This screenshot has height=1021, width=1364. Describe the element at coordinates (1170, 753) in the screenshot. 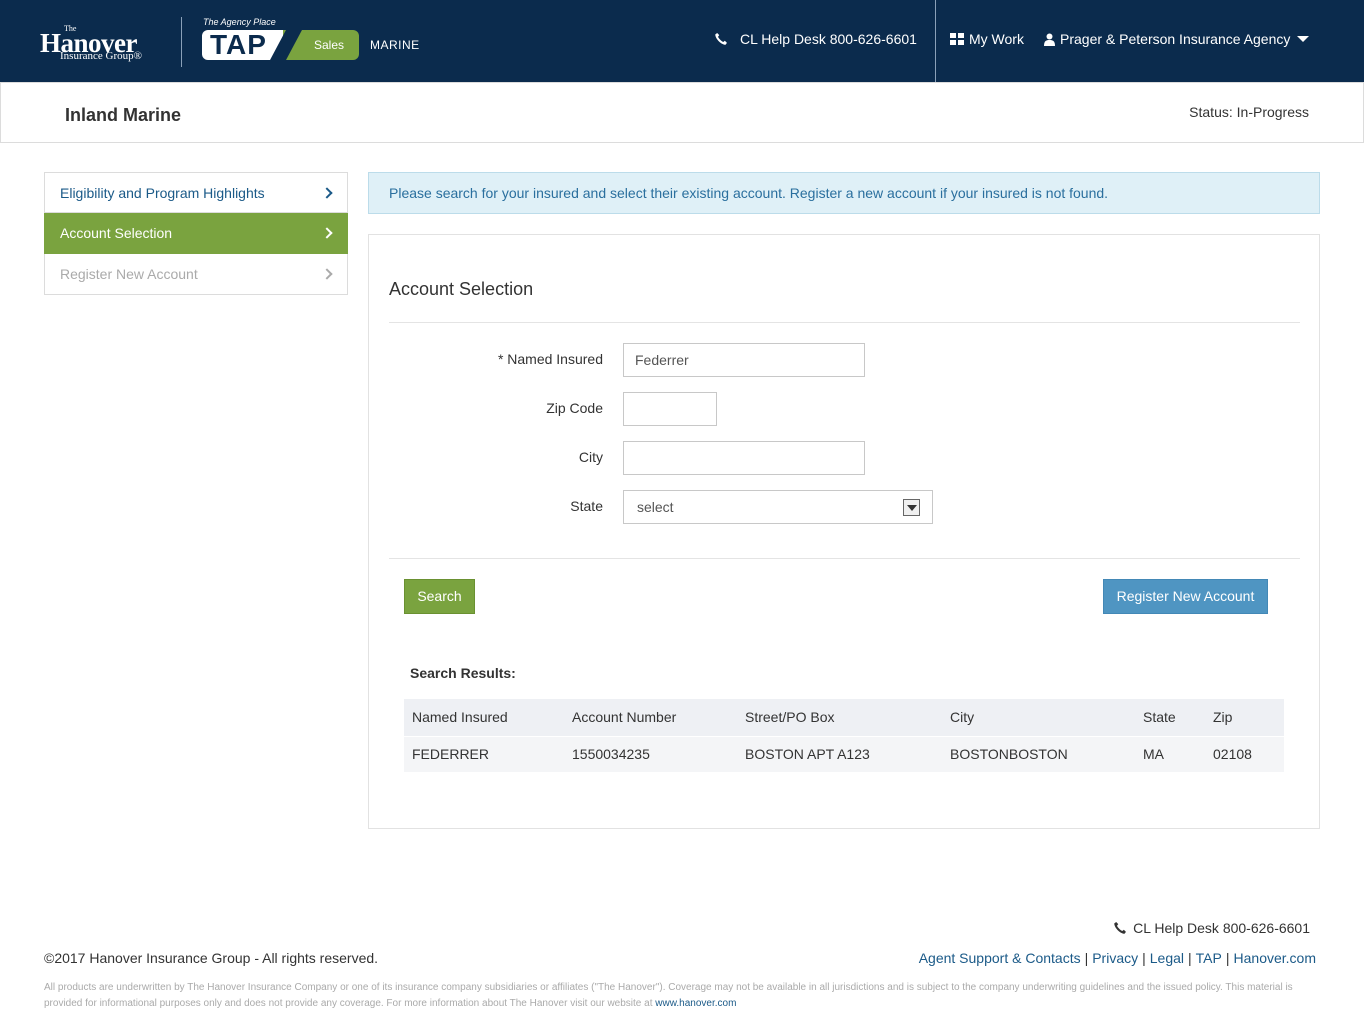

I see `table-cell: MA` at that location.